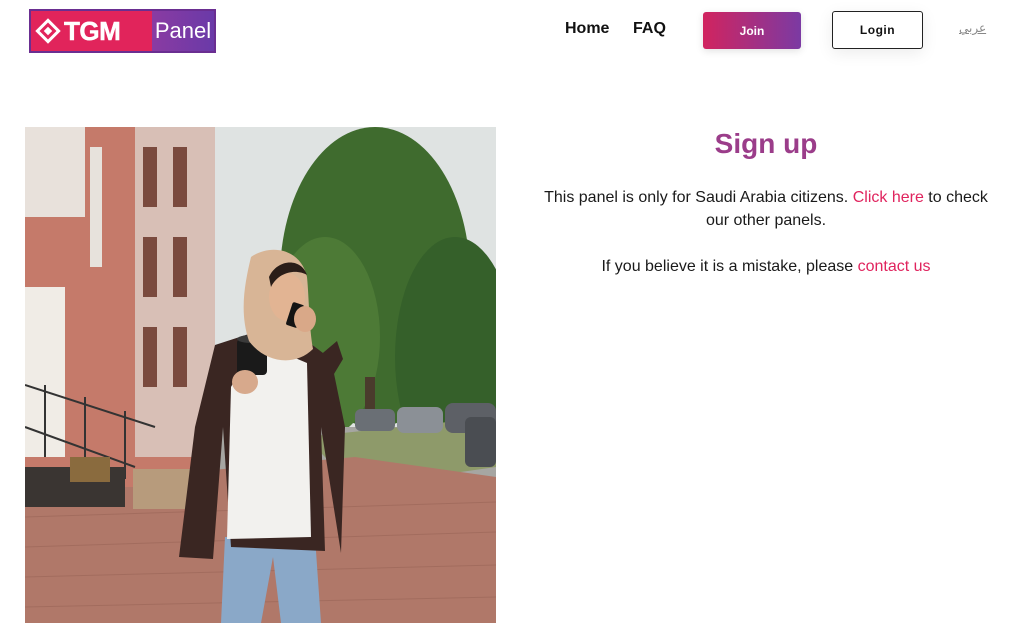 The width and height of the screenshot is (1024, 623). I want to click on logo-mark: TGM, so click(91, 31).